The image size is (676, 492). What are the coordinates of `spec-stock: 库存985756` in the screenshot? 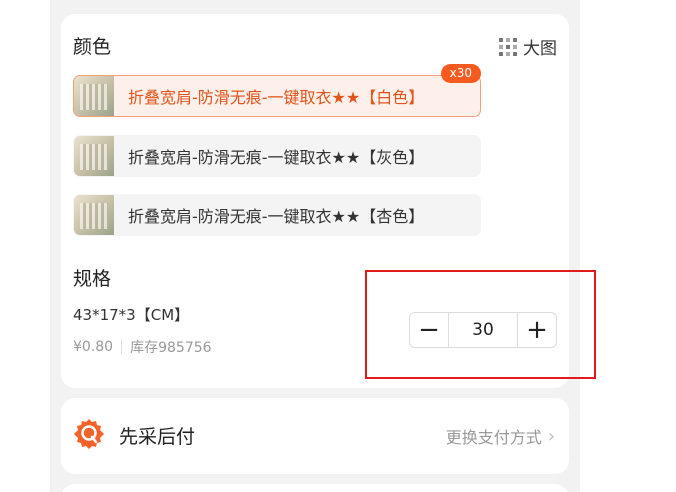 It's located at (171, 348).